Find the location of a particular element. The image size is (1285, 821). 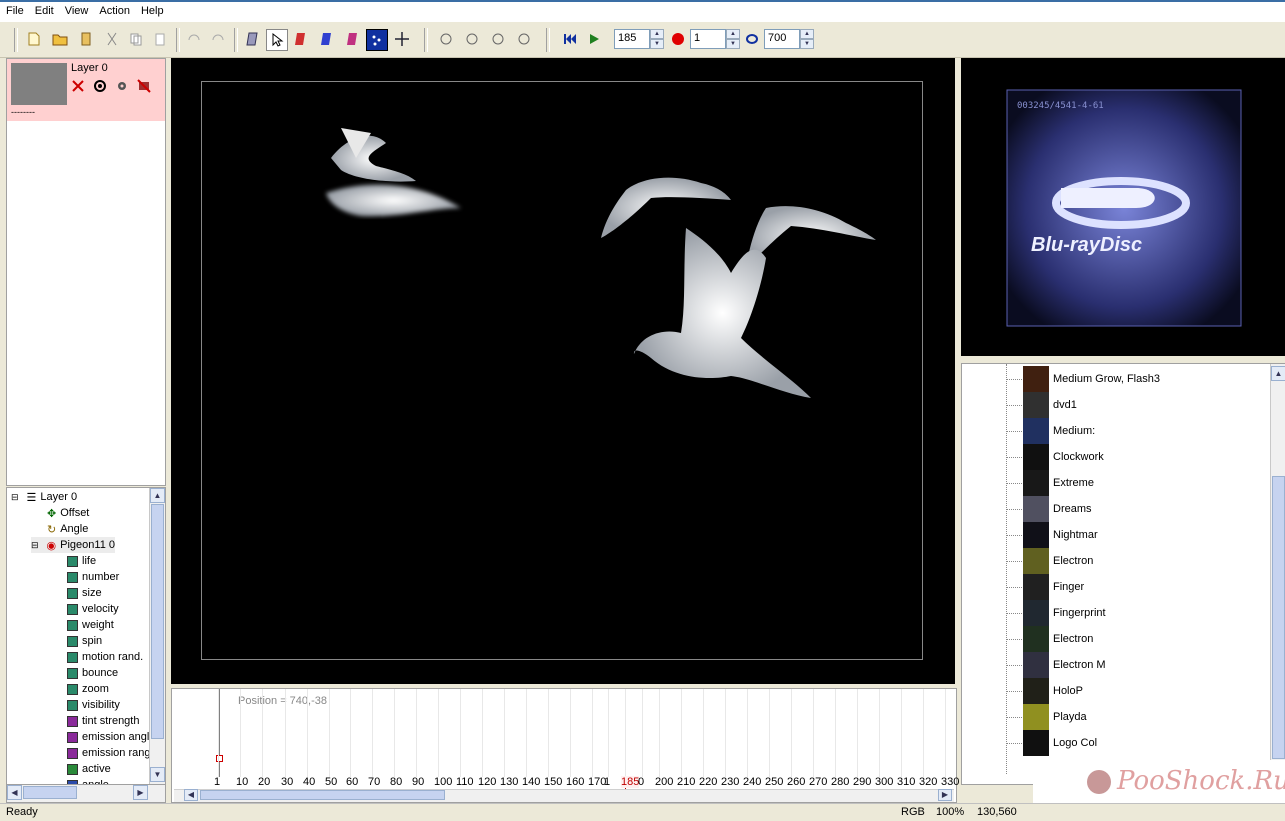

tree-param-row: active is located at coordinates (89, 769).